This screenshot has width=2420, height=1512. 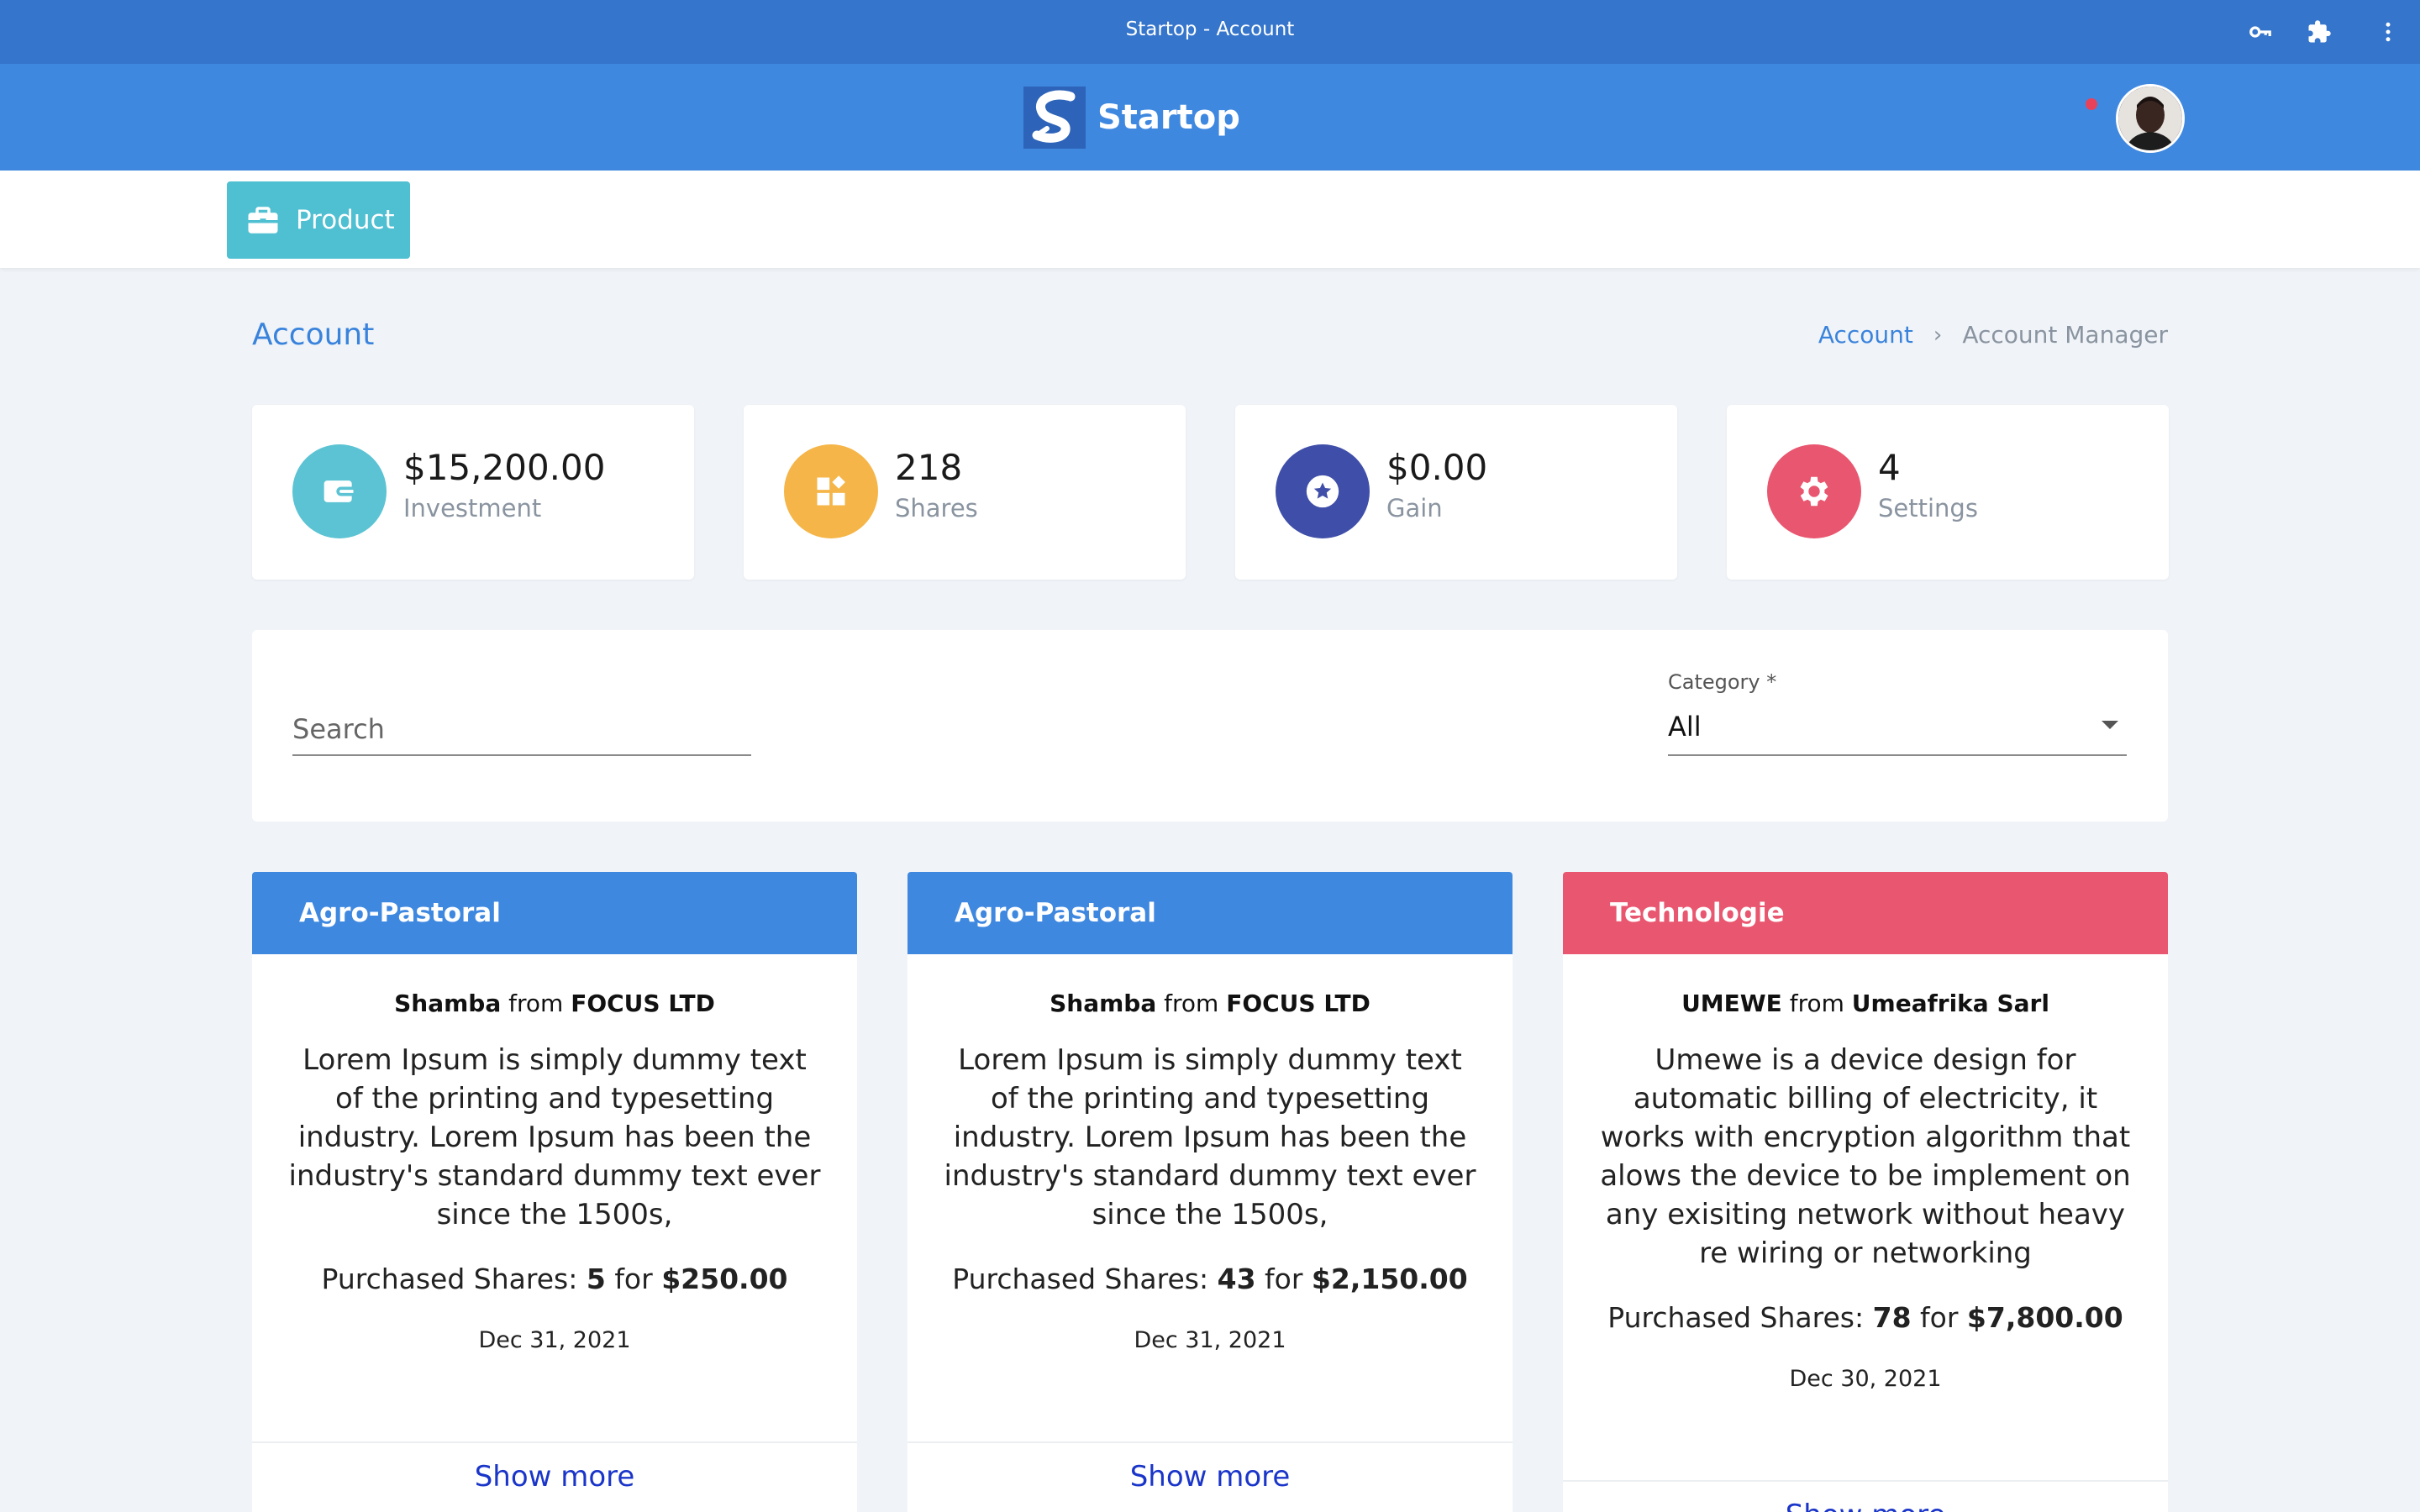 I want to click on gear-icon, so click(x=1814, y=491).